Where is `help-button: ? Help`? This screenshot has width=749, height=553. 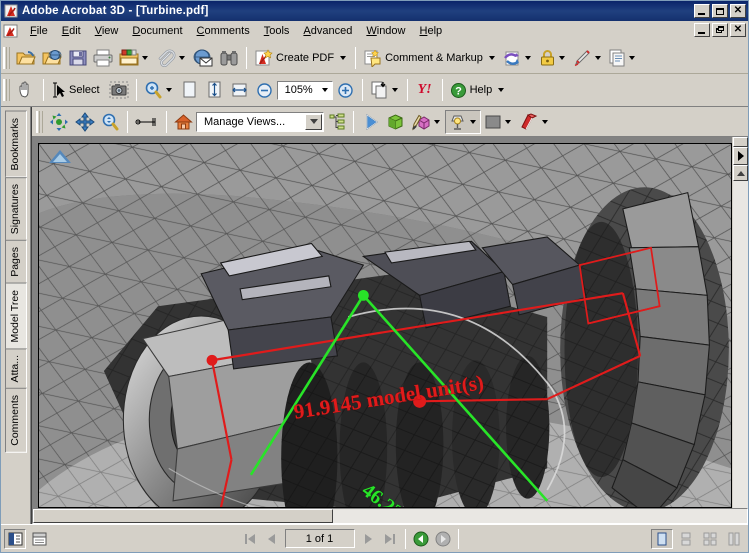
help-button: ? Help is located at coordinates (478, 90).